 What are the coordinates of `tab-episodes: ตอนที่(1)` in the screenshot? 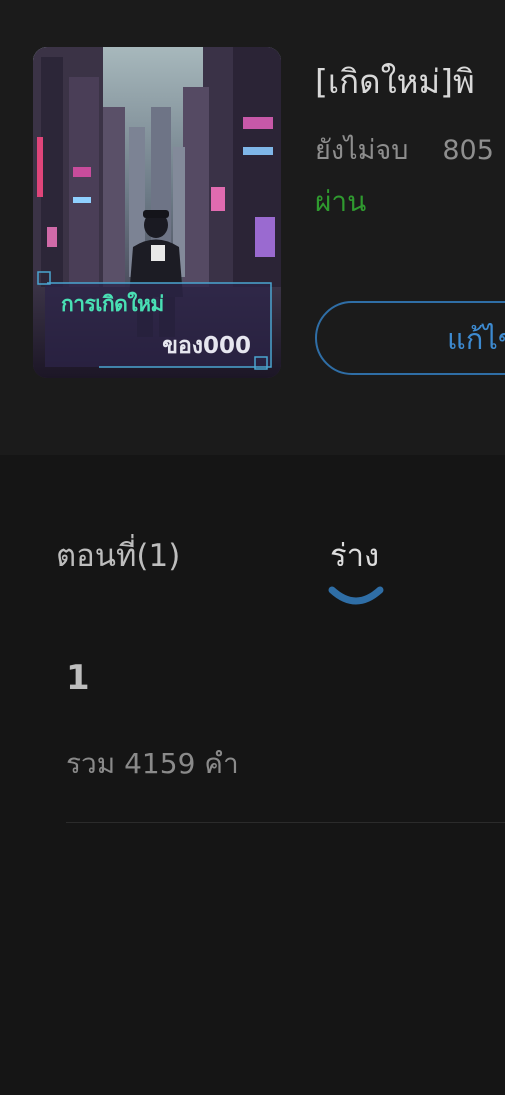 It's located at (118, 555).